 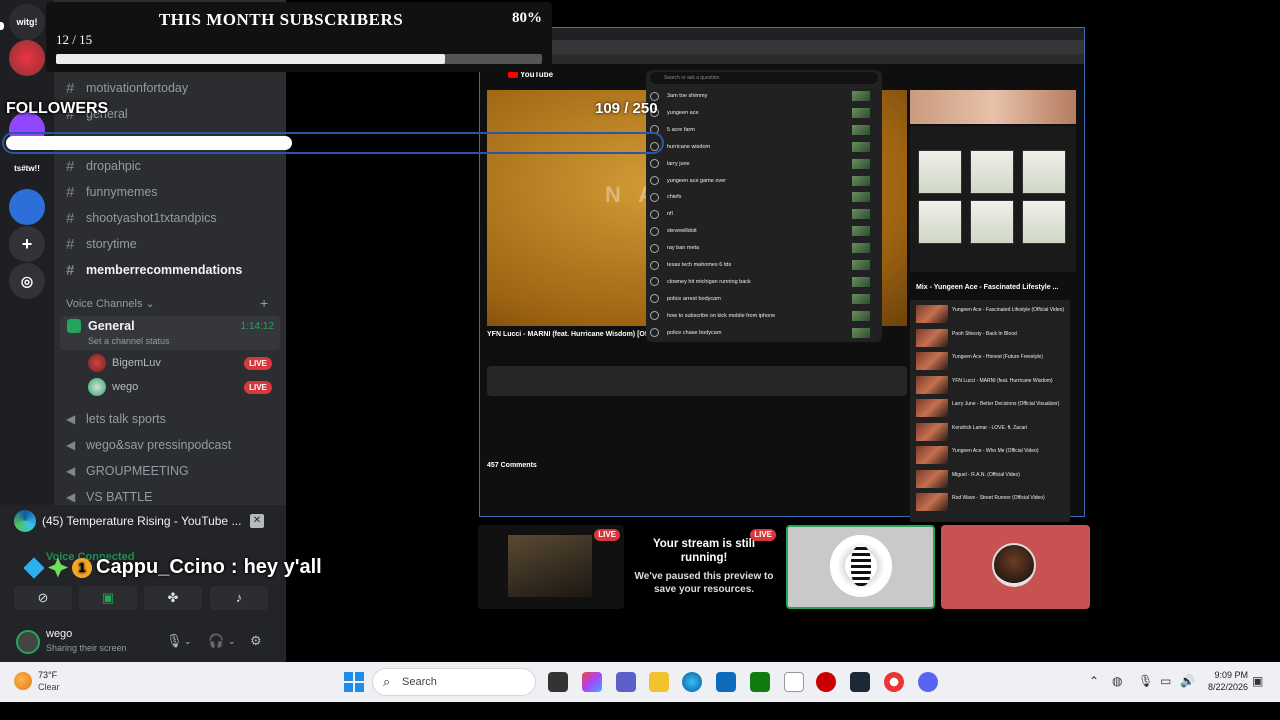 What do you see at coordinates (148, 445) in the screenshot?
I see `voice-channel-podcast: ◀ wego&sav pressinpodcast` at bounding box center [148, 445].